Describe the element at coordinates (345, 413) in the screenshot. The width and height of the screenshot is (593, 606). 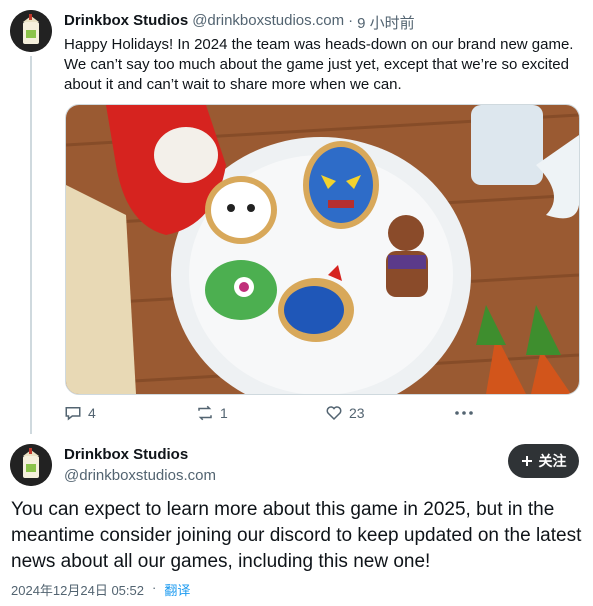
I see `like-button: 23` at that location.